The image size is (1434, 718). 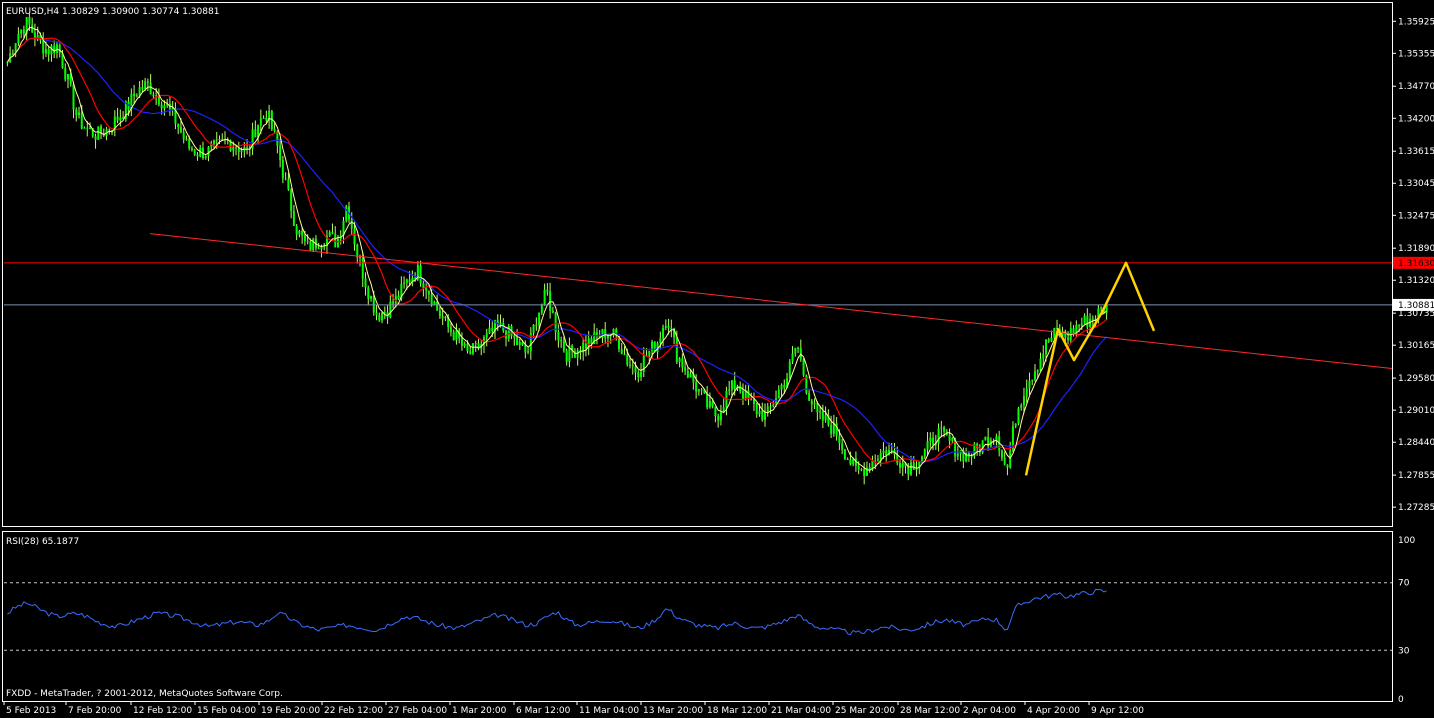 What do you see at coordinates (1416, 22) in the screenshot?
I see `price-axis-label: 1.35925` at bounding box center [1416, 22].